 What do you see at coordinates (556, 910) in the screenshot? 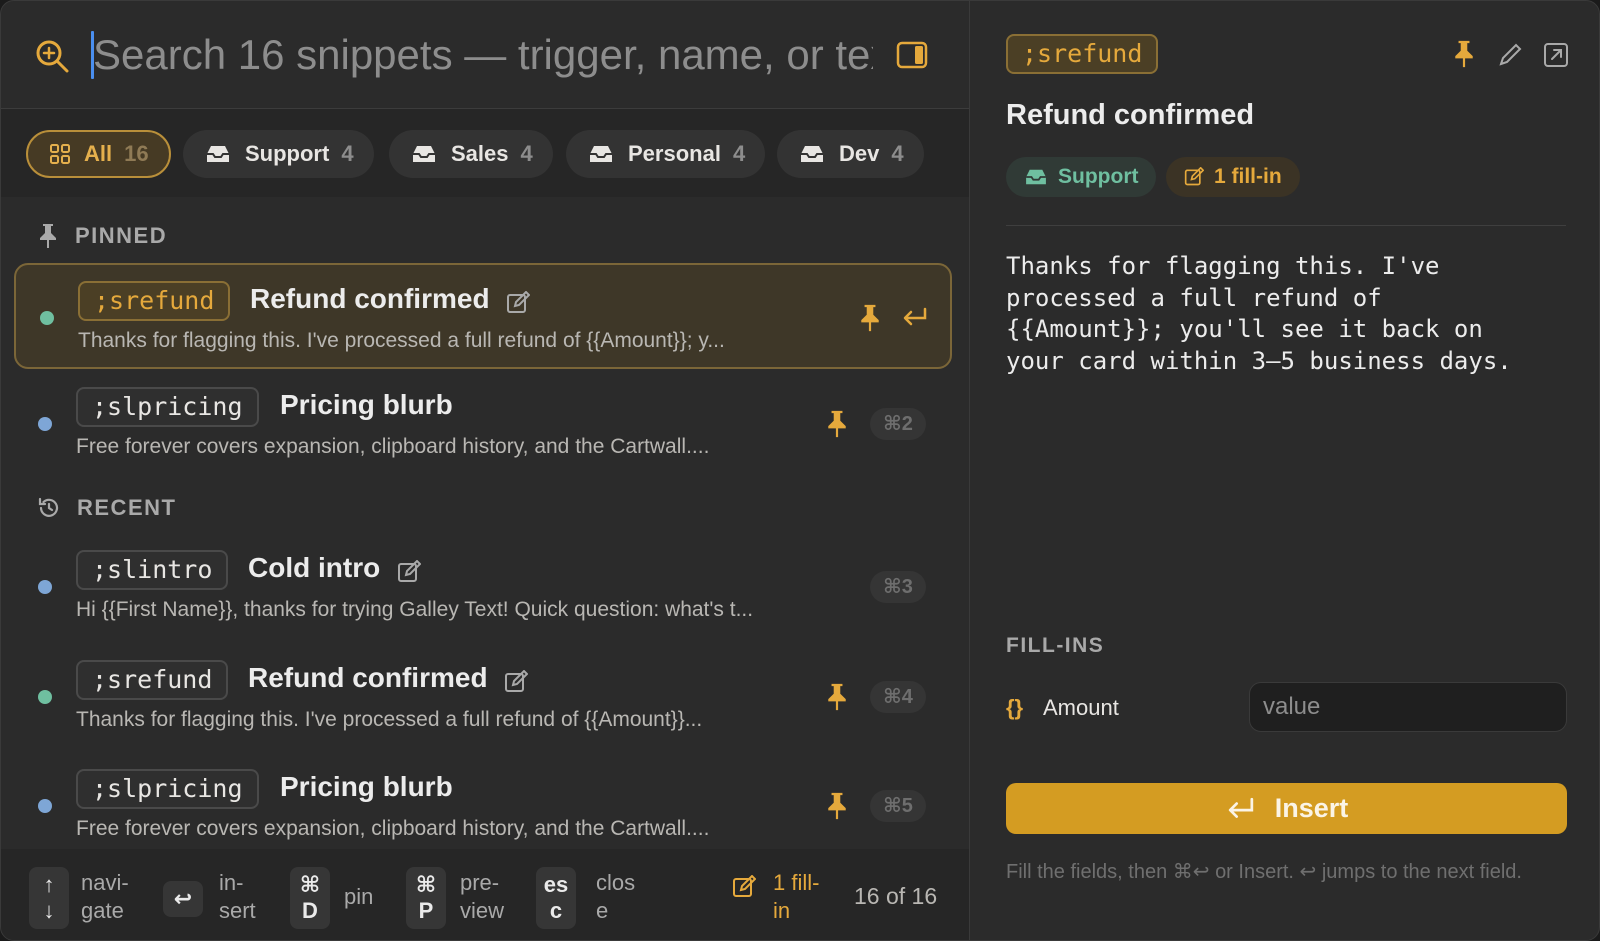
I see `key-glyph: c` at bounding box center [556, 910].